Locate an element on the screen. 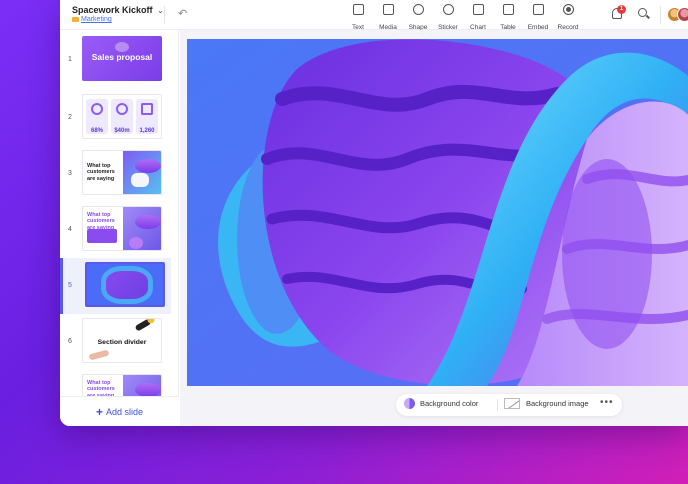 This screenshot has height=484, width=688. undo-icon: ↶ is located at coordinates (182, 13).